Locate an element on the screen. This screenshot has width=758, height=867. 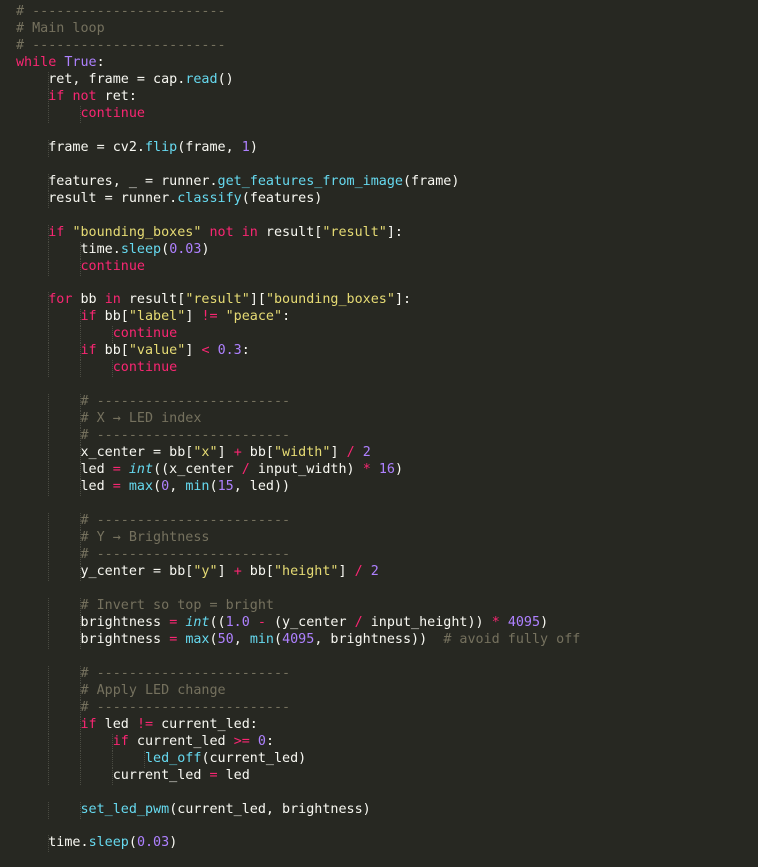
code-token-num: 1.0 is located at coordinates (237, 622).